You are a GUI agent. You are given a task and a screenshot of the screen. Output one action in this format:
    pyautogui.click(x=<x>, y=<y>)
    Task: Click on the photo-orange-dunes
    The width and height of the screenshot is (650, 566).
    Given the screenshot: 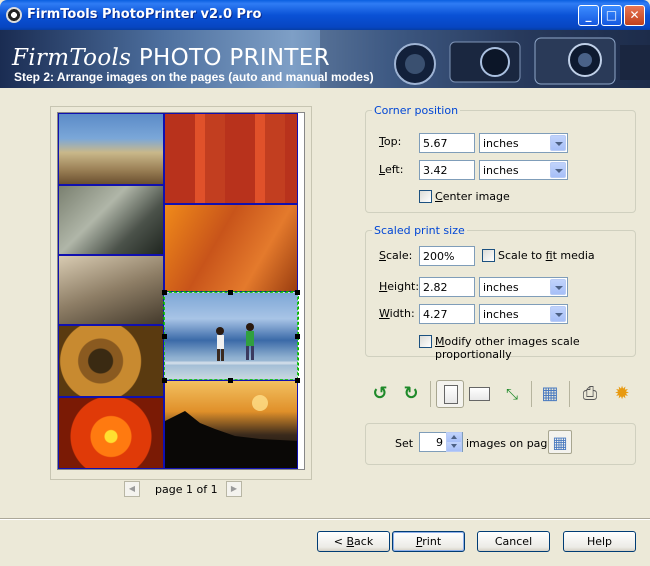 What is the action you would take?
    pyautogui.click(x=231, y=248)
    